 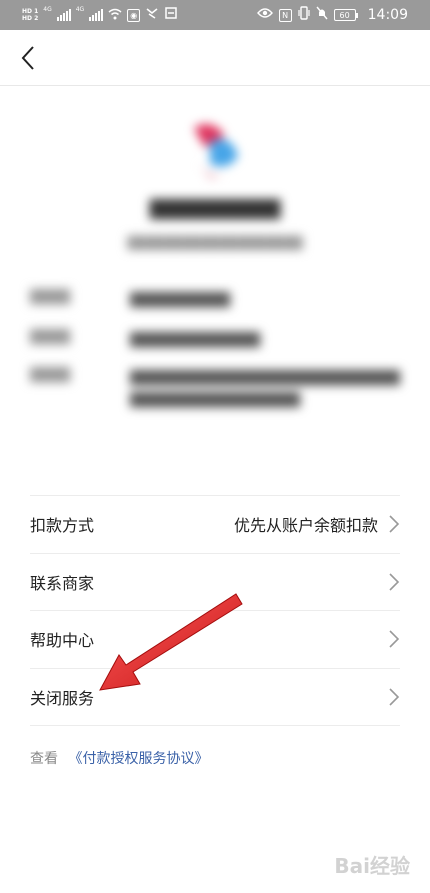 I want to click on network-type-2: 4G, so click(x=80, y=9).